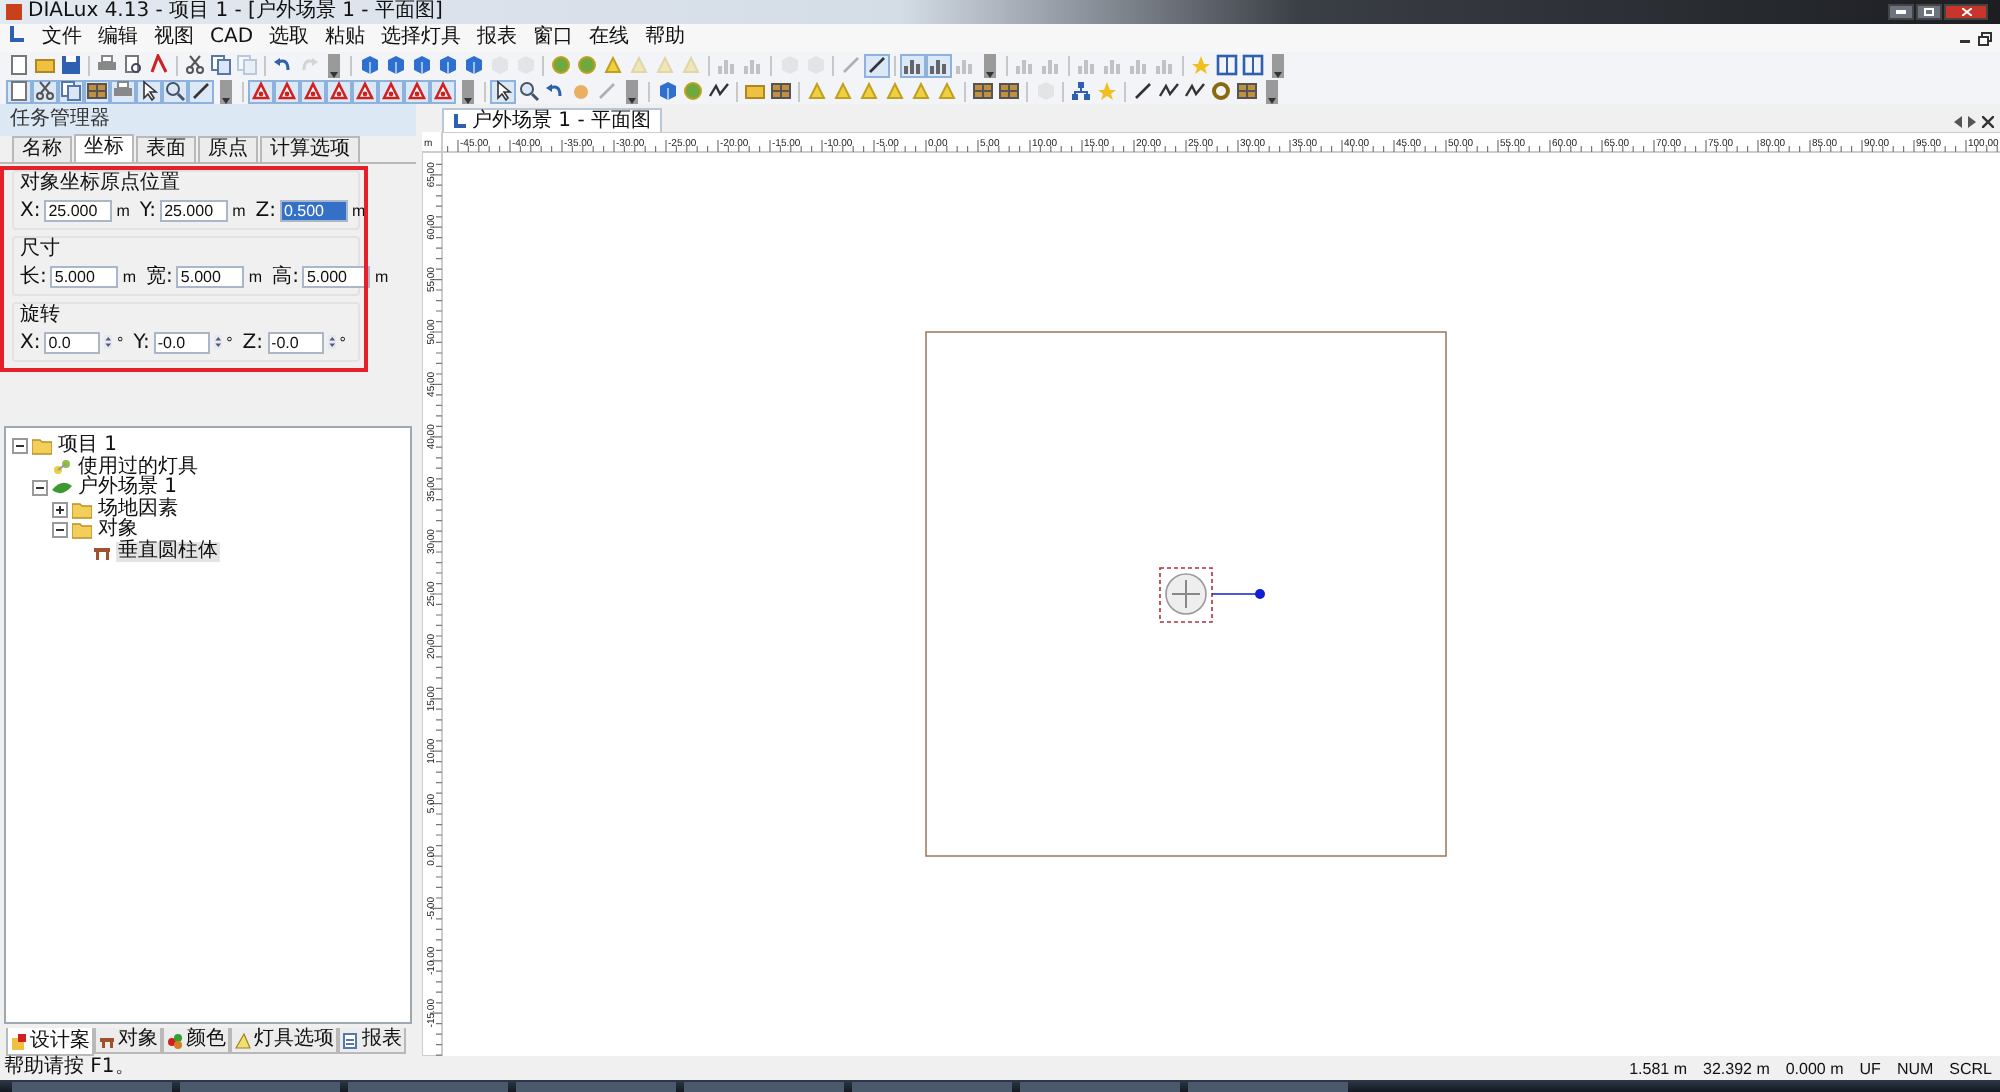 This screenshot has width=2000, height=1092. I want to click on tree-item: 项目 1, so click(88, 446).